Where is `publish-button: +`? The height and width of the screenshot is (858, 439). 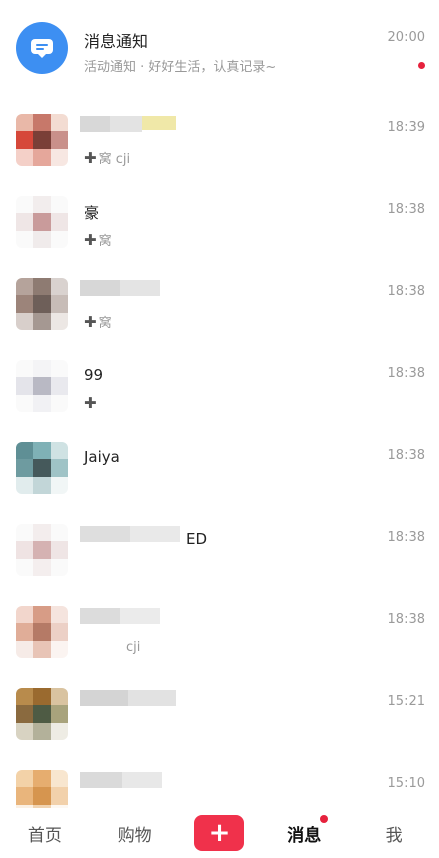 publish-button: + is located at coordinates (219, 833).